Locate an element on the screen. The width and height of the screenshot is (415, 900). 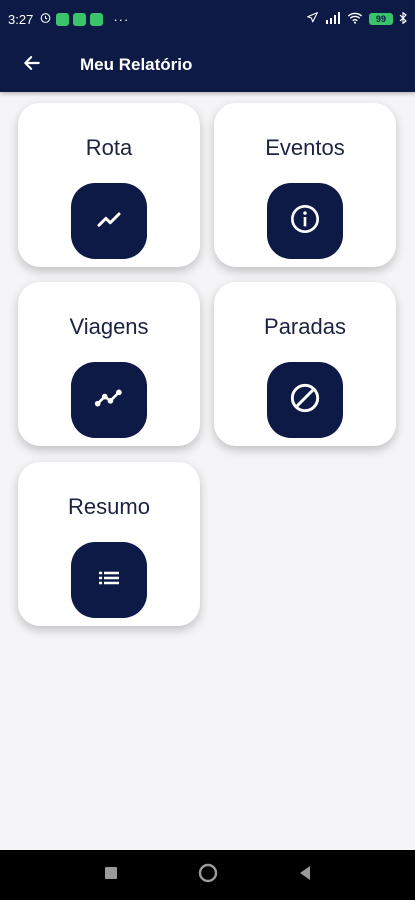
resumo-label: Resumo is located at coordinates (109, 506).